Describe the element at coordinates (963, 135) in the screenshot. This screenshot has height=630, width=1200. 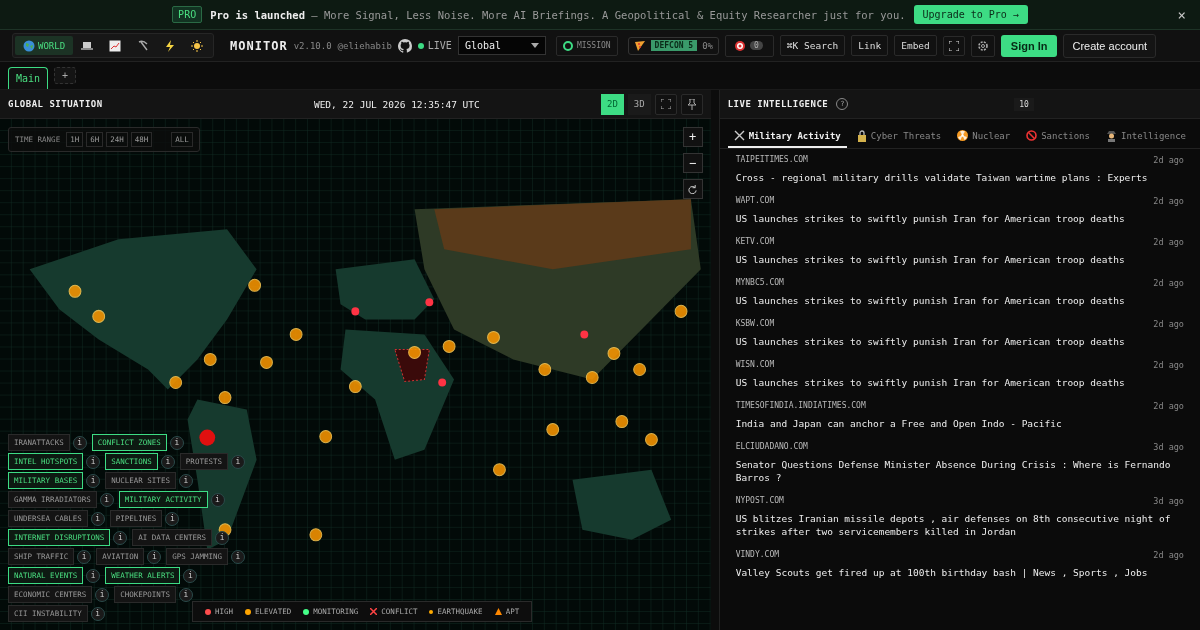
I see `radiation-icon` at that location.